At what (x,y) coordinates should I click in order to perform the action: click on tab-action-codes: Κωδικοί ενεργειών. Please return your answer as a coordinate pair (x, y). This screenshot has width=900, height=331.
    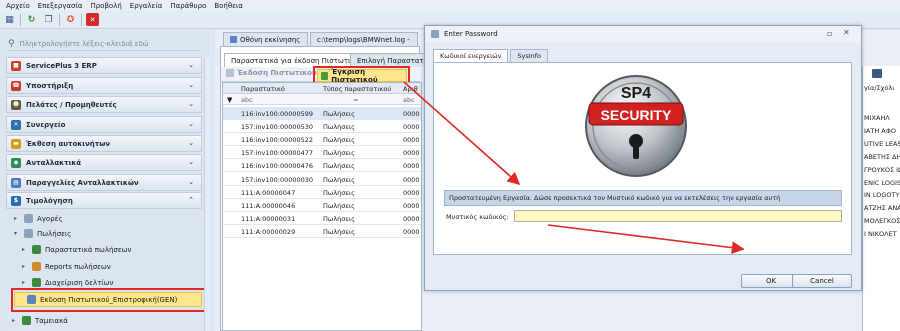
    Looking at the image, I should click on (471, 55).